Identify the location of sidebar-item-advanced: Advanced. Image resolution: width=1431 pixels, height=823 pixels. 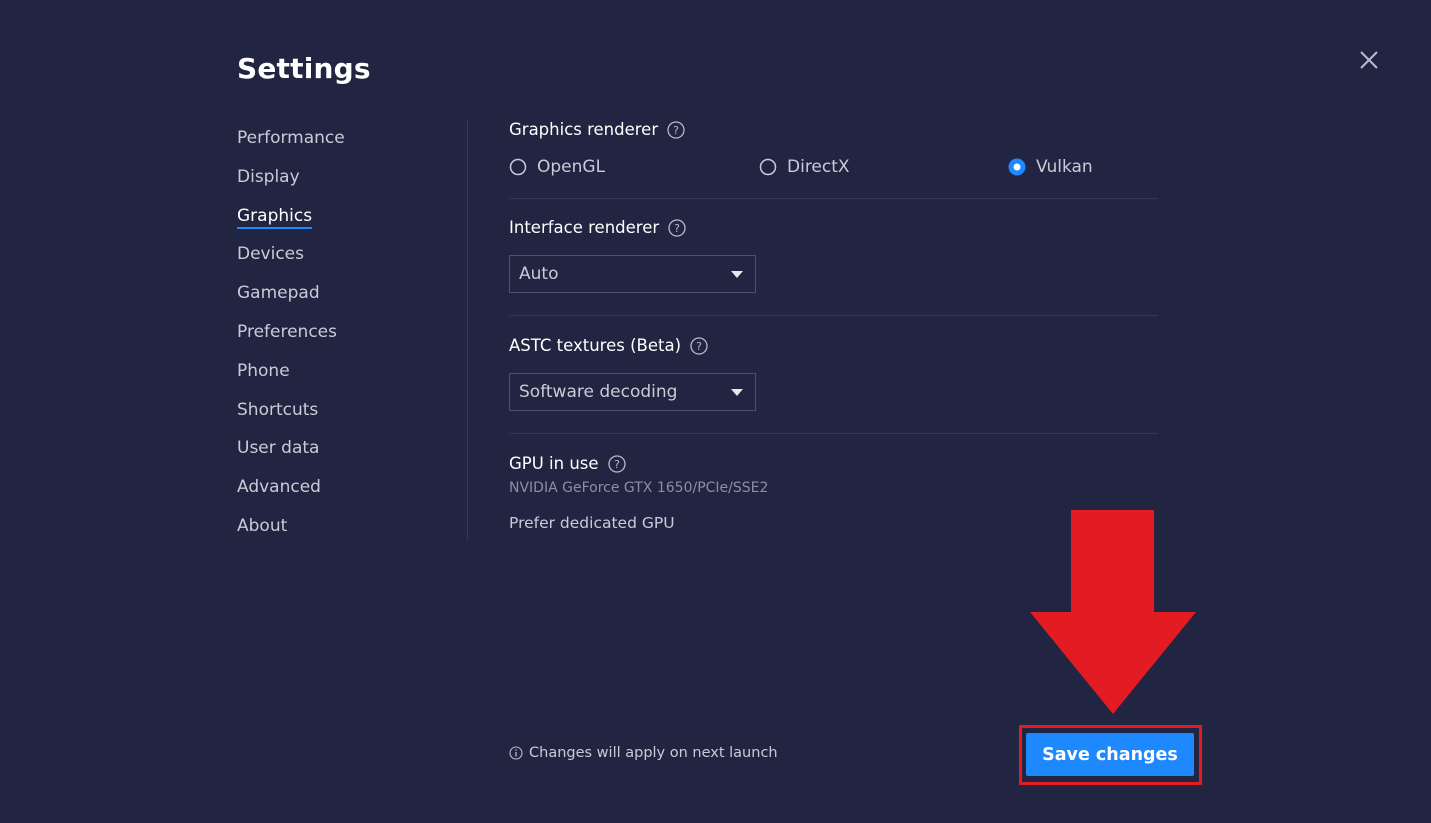
(337, 492).